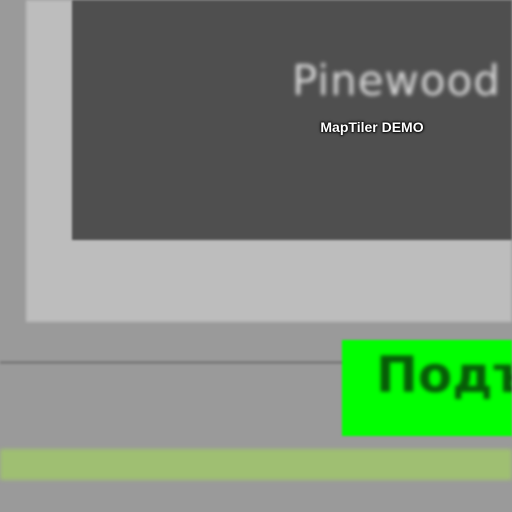 The width and height of the screenshot is (512, 512). I want to click on green-sign: Подъ, so click(427, 388).